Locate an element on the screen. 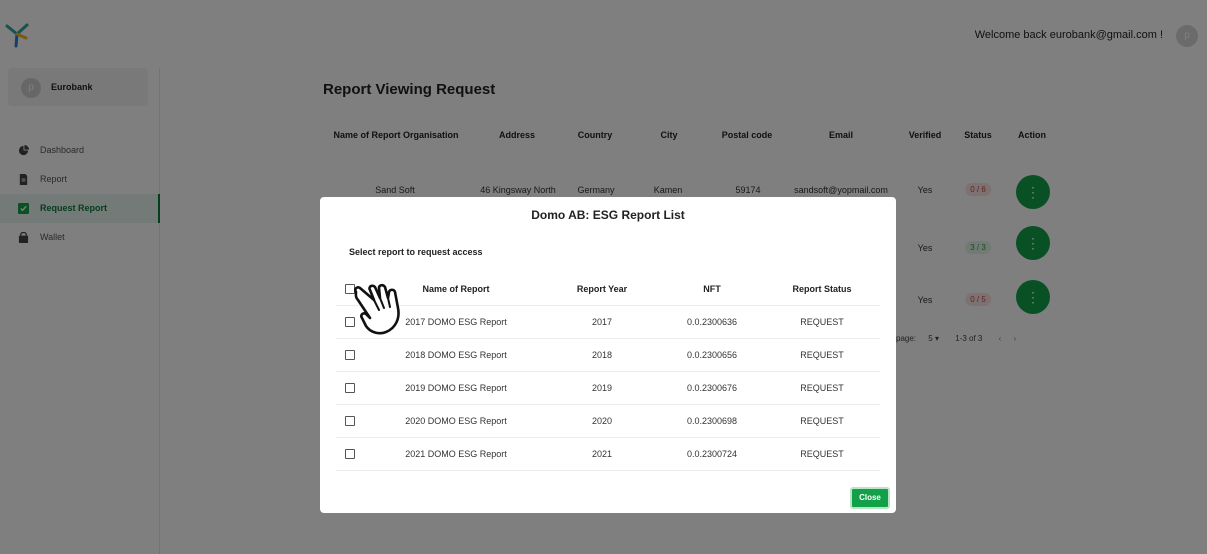 This screenshot has height=554, width=1207. column-header: Report Status is located at coordinates (822, 289).